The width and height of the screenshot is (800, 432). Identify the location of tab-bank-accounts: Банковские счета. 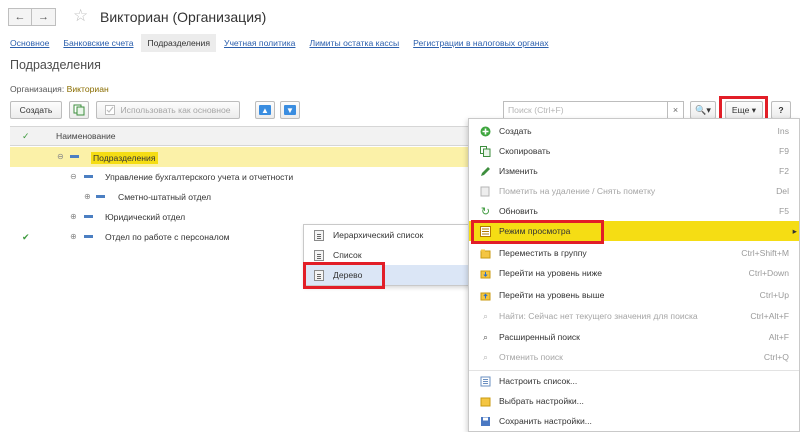
(98, 43).